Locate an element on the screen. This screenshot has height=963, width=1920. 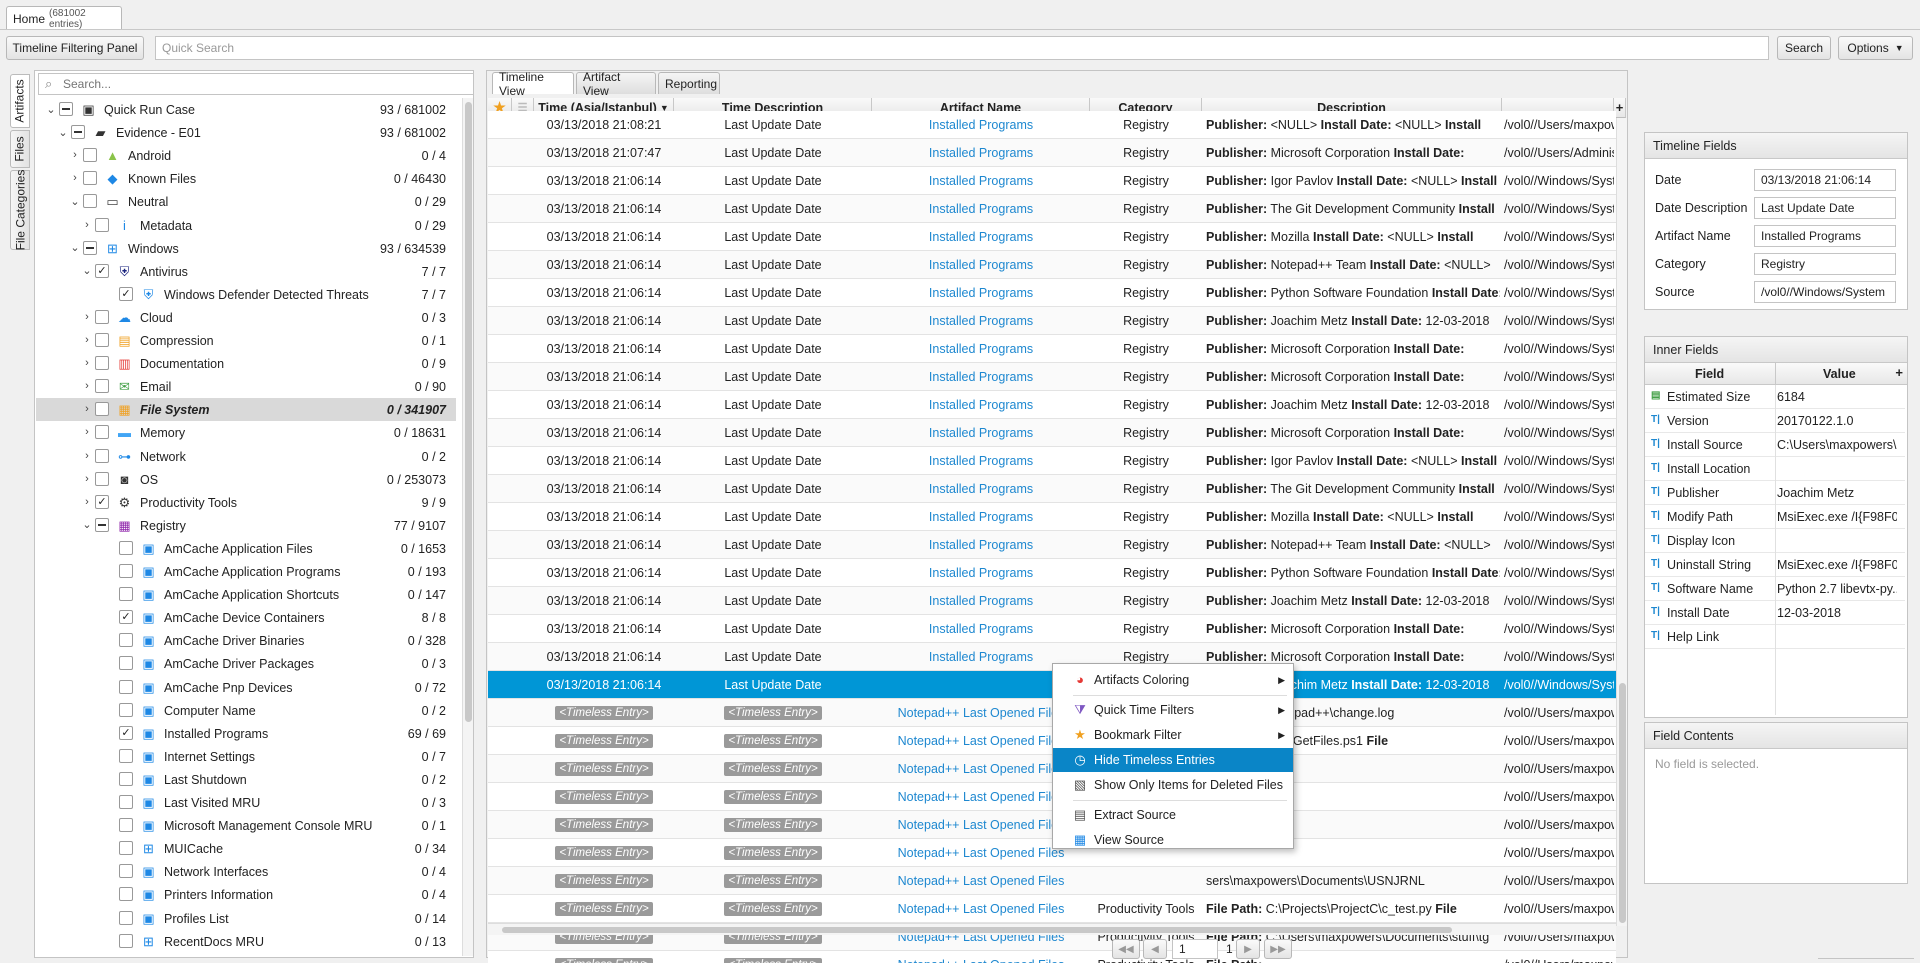
tree-item-amcache-application-files: ▣ AmCache Application Files 0 / 1653 is located at coordinates (246, 548).